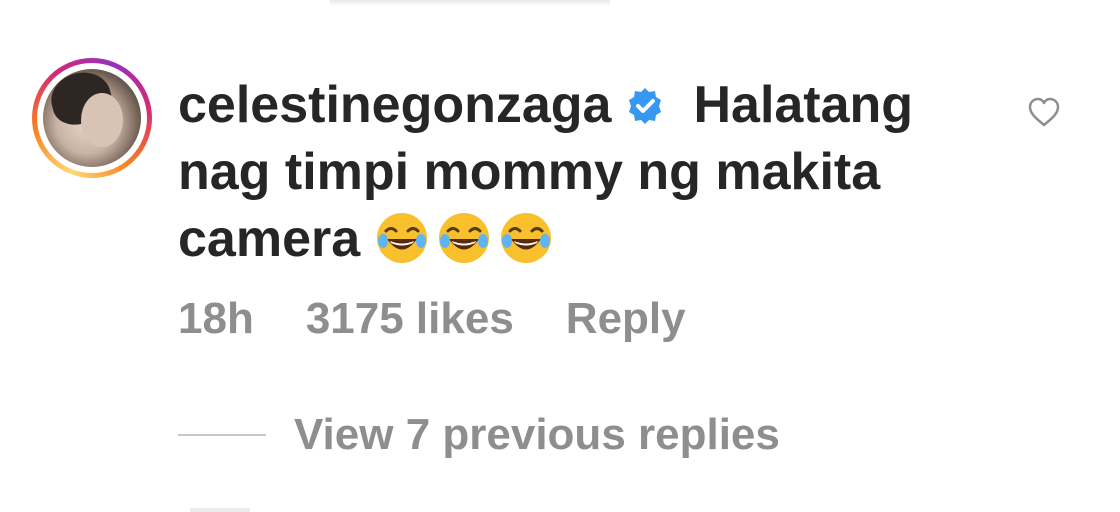 The width and height of the screenshot is (1120, 512). What do you see at coordinates (626, 318) in the screenshot?
I see `reply-button: Reply` at bounding box center [626, 318].